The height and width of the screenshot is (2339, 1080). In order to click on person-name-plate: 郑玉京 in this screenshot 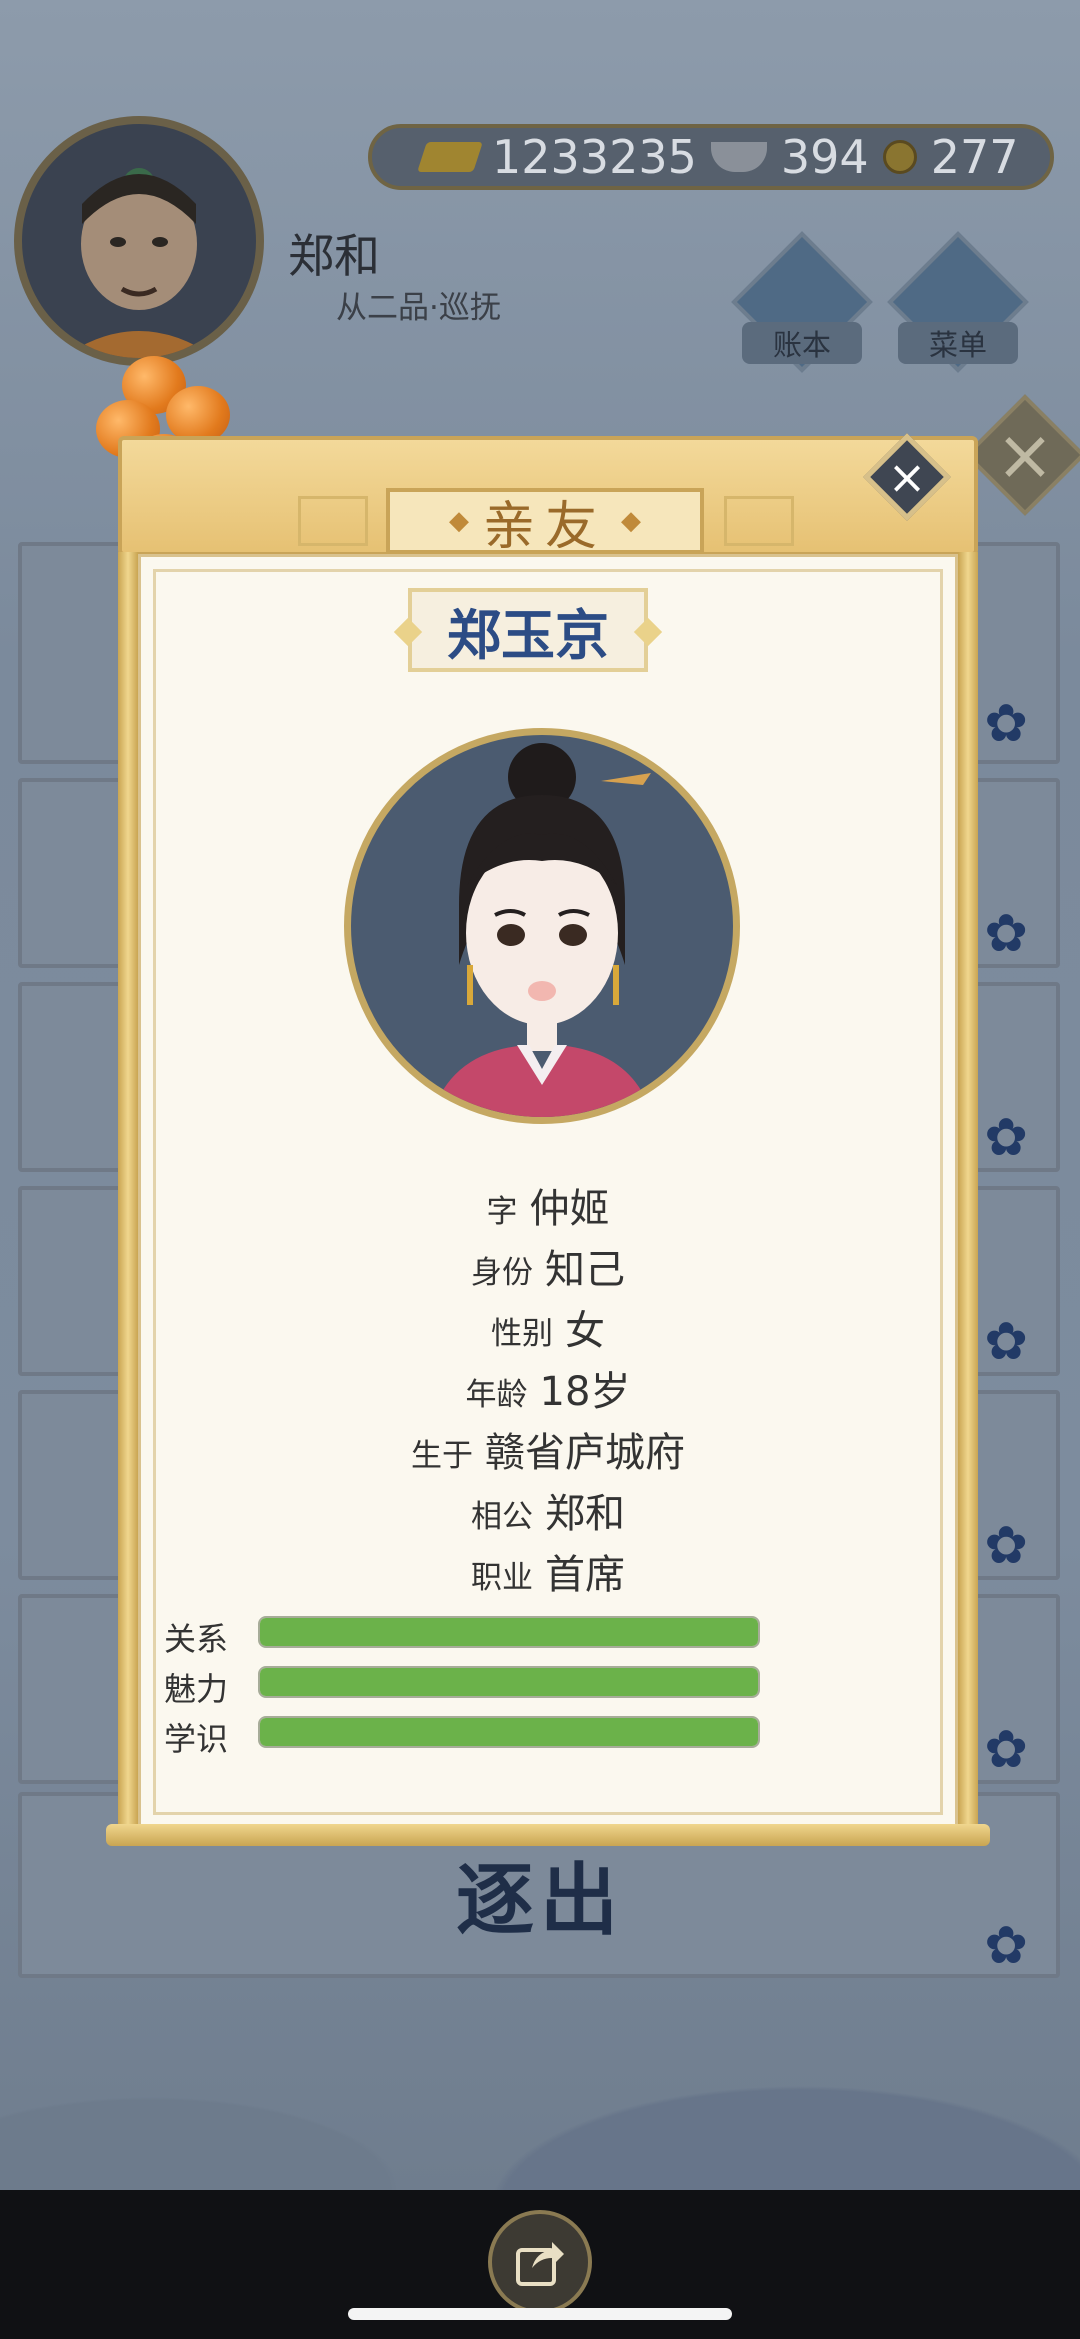, I will do `click(528, 630)`.